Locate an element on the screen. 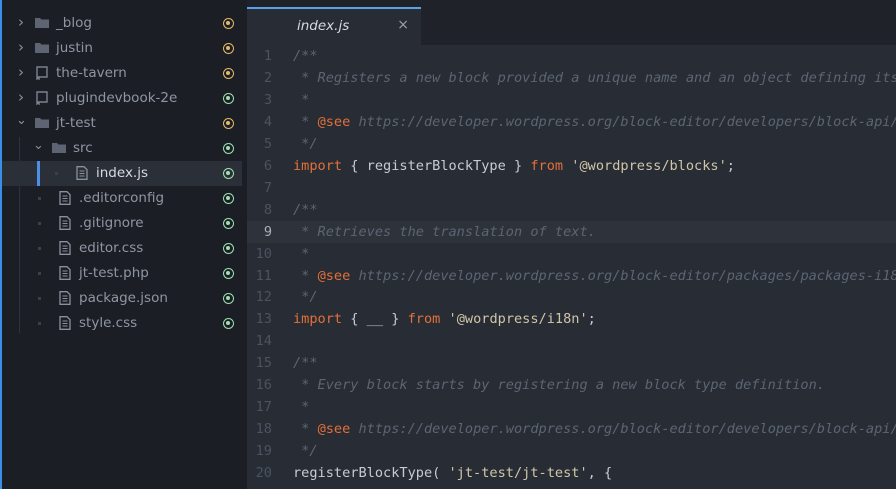 This screenshot has height=489, width=896. line-number: 20 is located at coordinates (263, 473).